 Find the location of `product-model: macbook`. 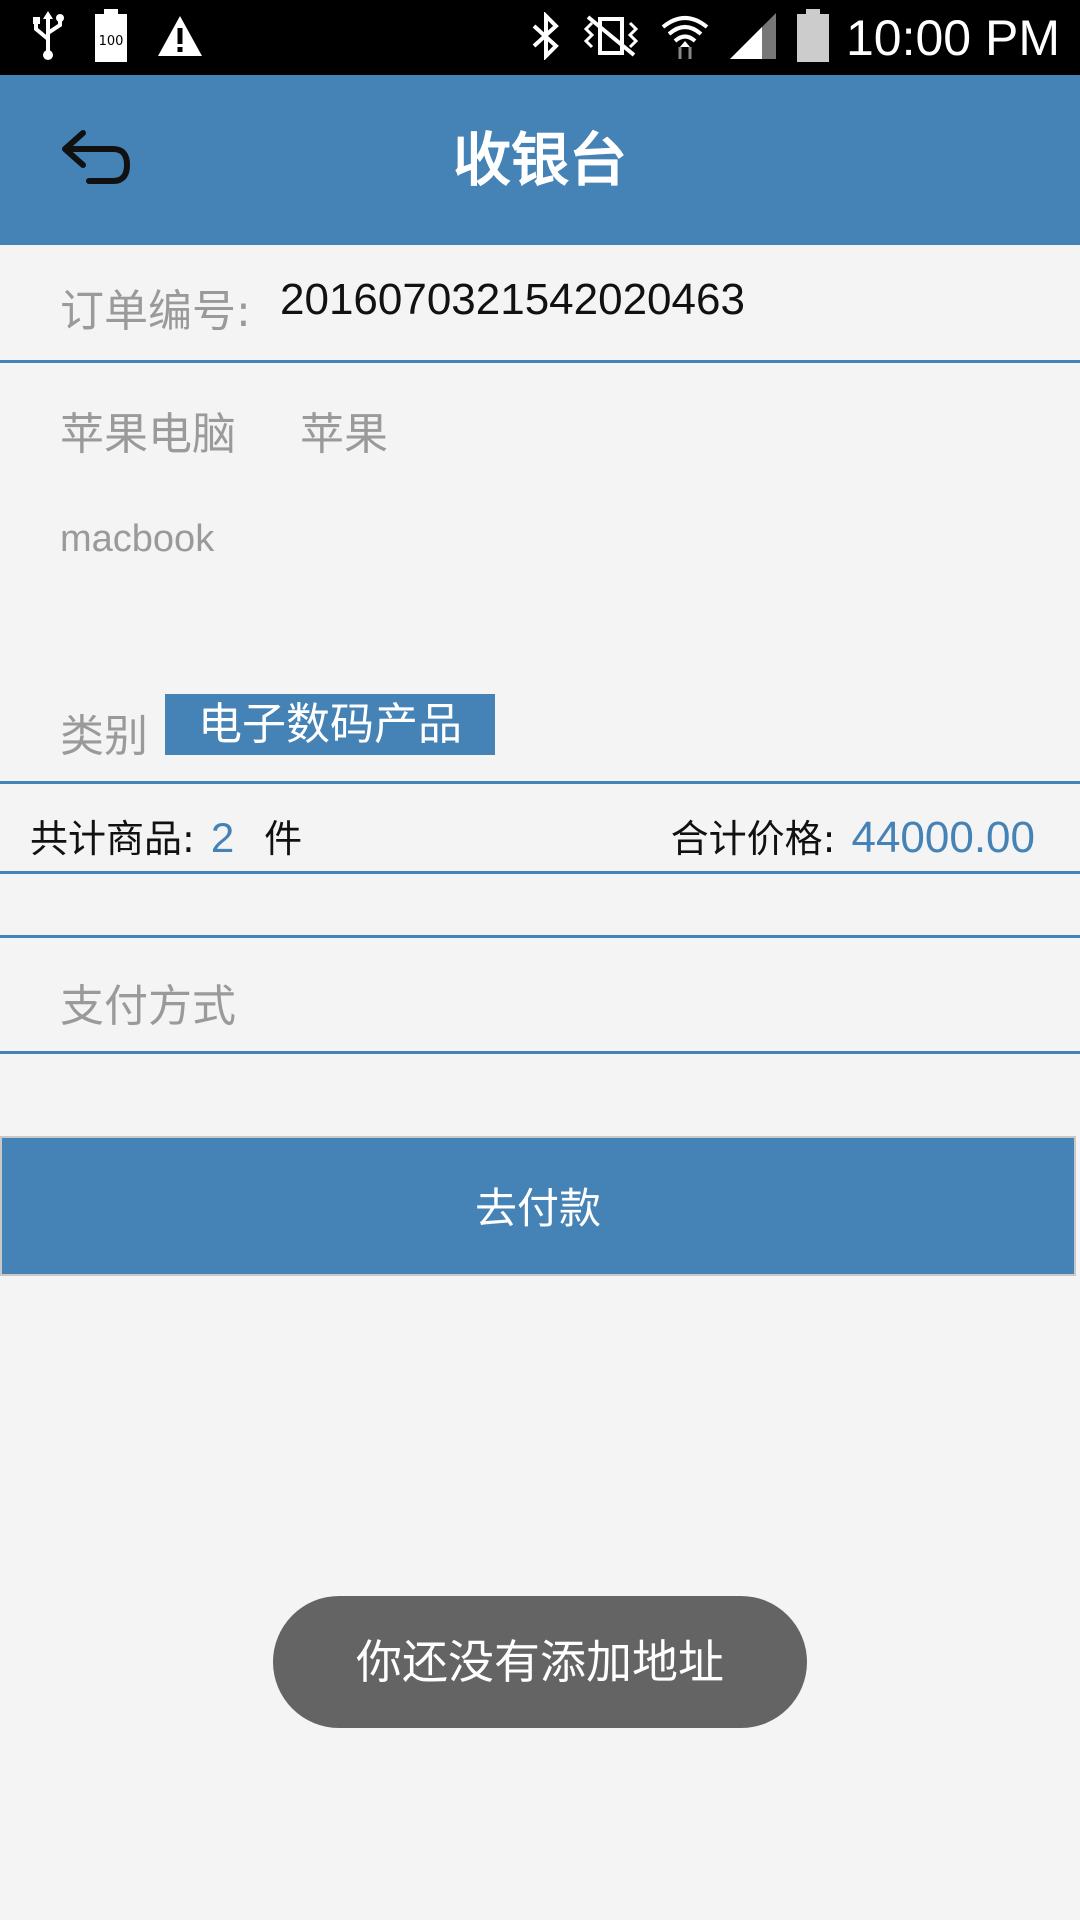

product-model: macbook is located at coordinates (137, 539).